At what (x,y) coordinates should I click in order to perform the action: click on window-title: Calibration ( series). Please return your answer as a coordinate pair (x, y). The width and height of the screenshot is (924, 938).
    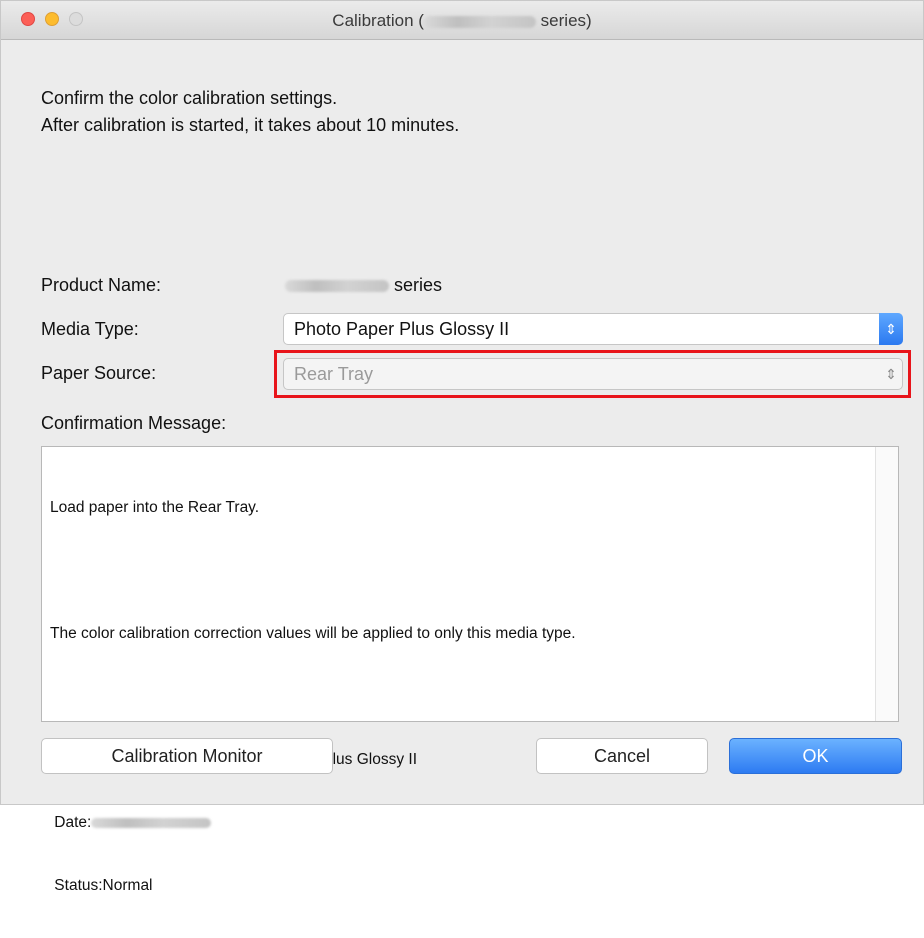
    Looking at the image, I should click on (462, 21).